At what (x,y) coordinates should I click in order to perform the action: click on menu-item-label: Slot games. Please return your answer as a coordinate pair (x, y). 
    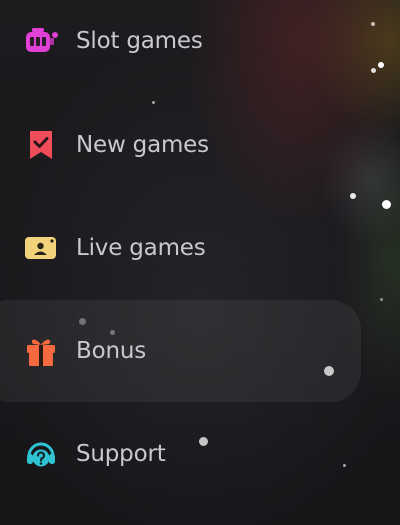
    Looking at the image, I should click on (139, 41).